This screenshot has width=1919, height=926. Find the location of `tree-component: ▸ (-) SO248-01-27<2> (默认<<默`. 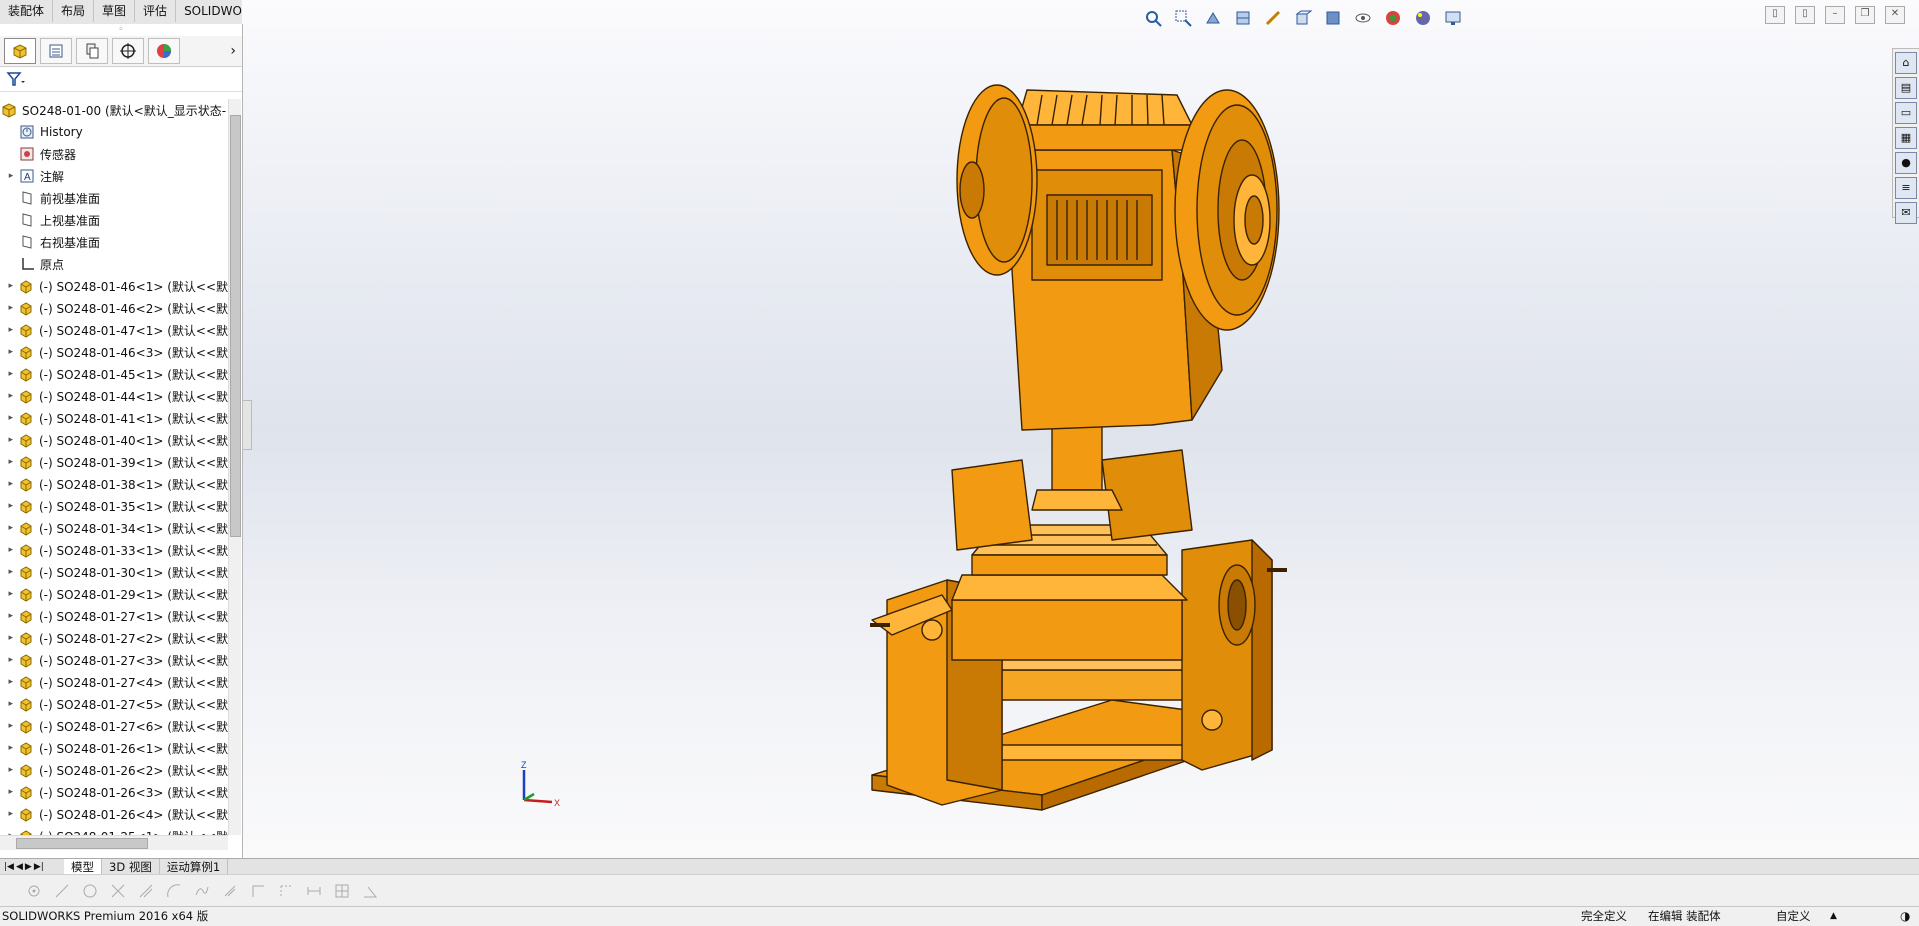

tree-component: ▸ (-) SO248-01-27<2> (默认<<默 is located at coordinates (114, 638).